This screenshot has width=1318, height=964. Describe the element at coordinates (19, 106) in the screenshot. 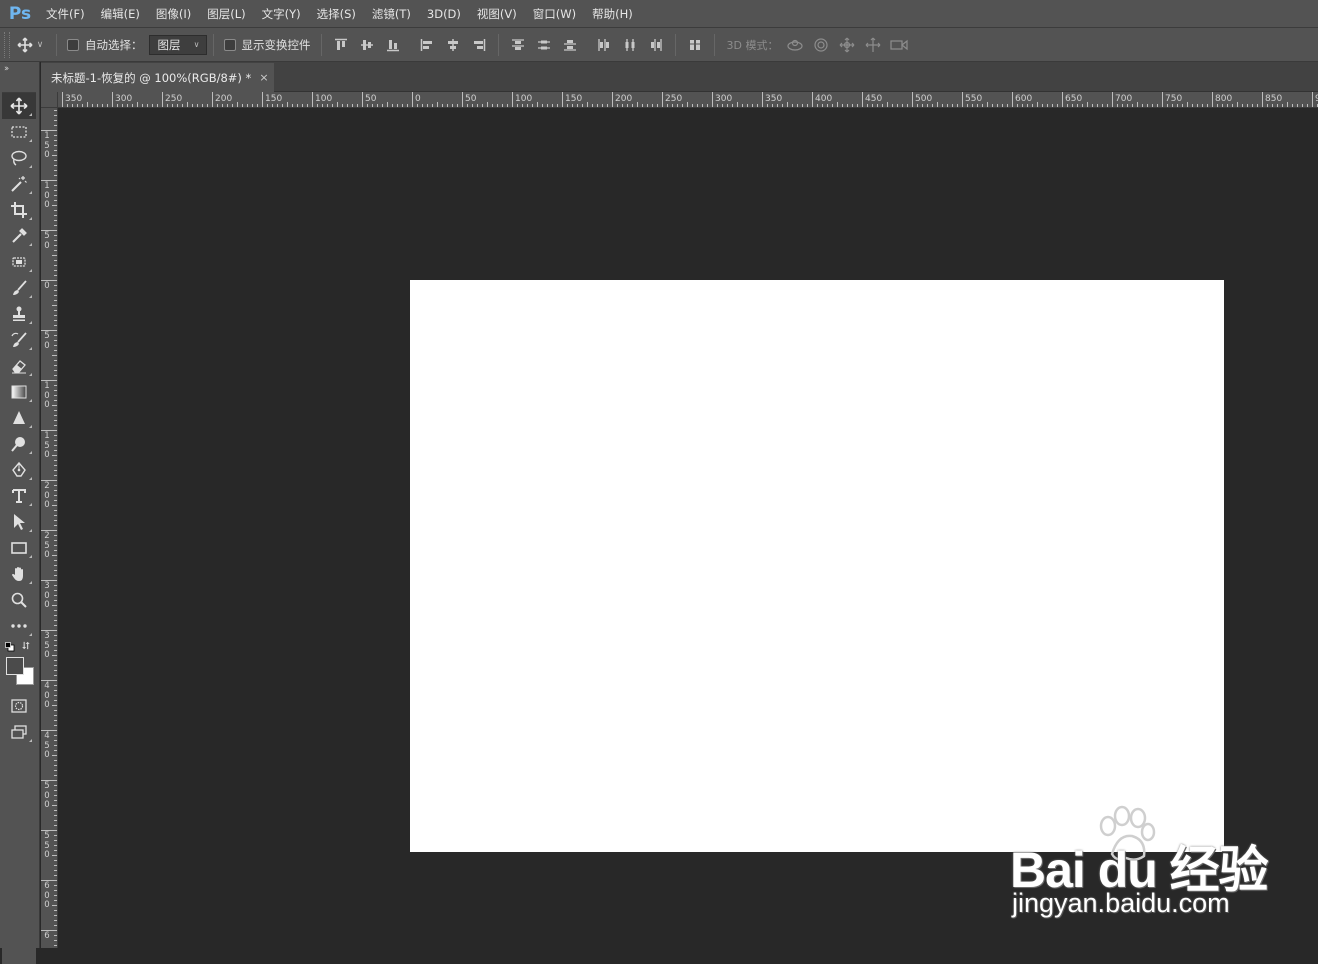

I see `move-tool-button` at that location.